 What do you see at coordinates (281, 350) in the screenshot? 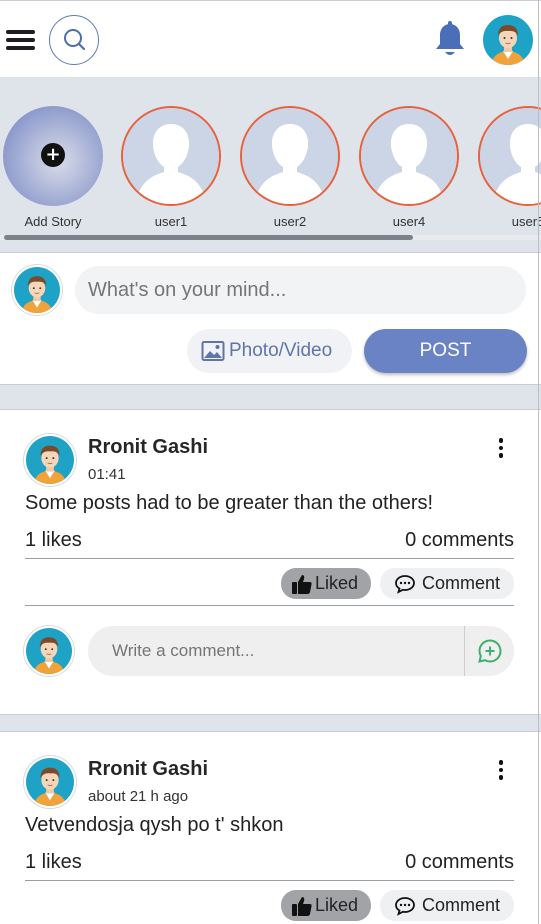
I see `photo-video-label: Photo/Video` at bounding box center [281, 350].